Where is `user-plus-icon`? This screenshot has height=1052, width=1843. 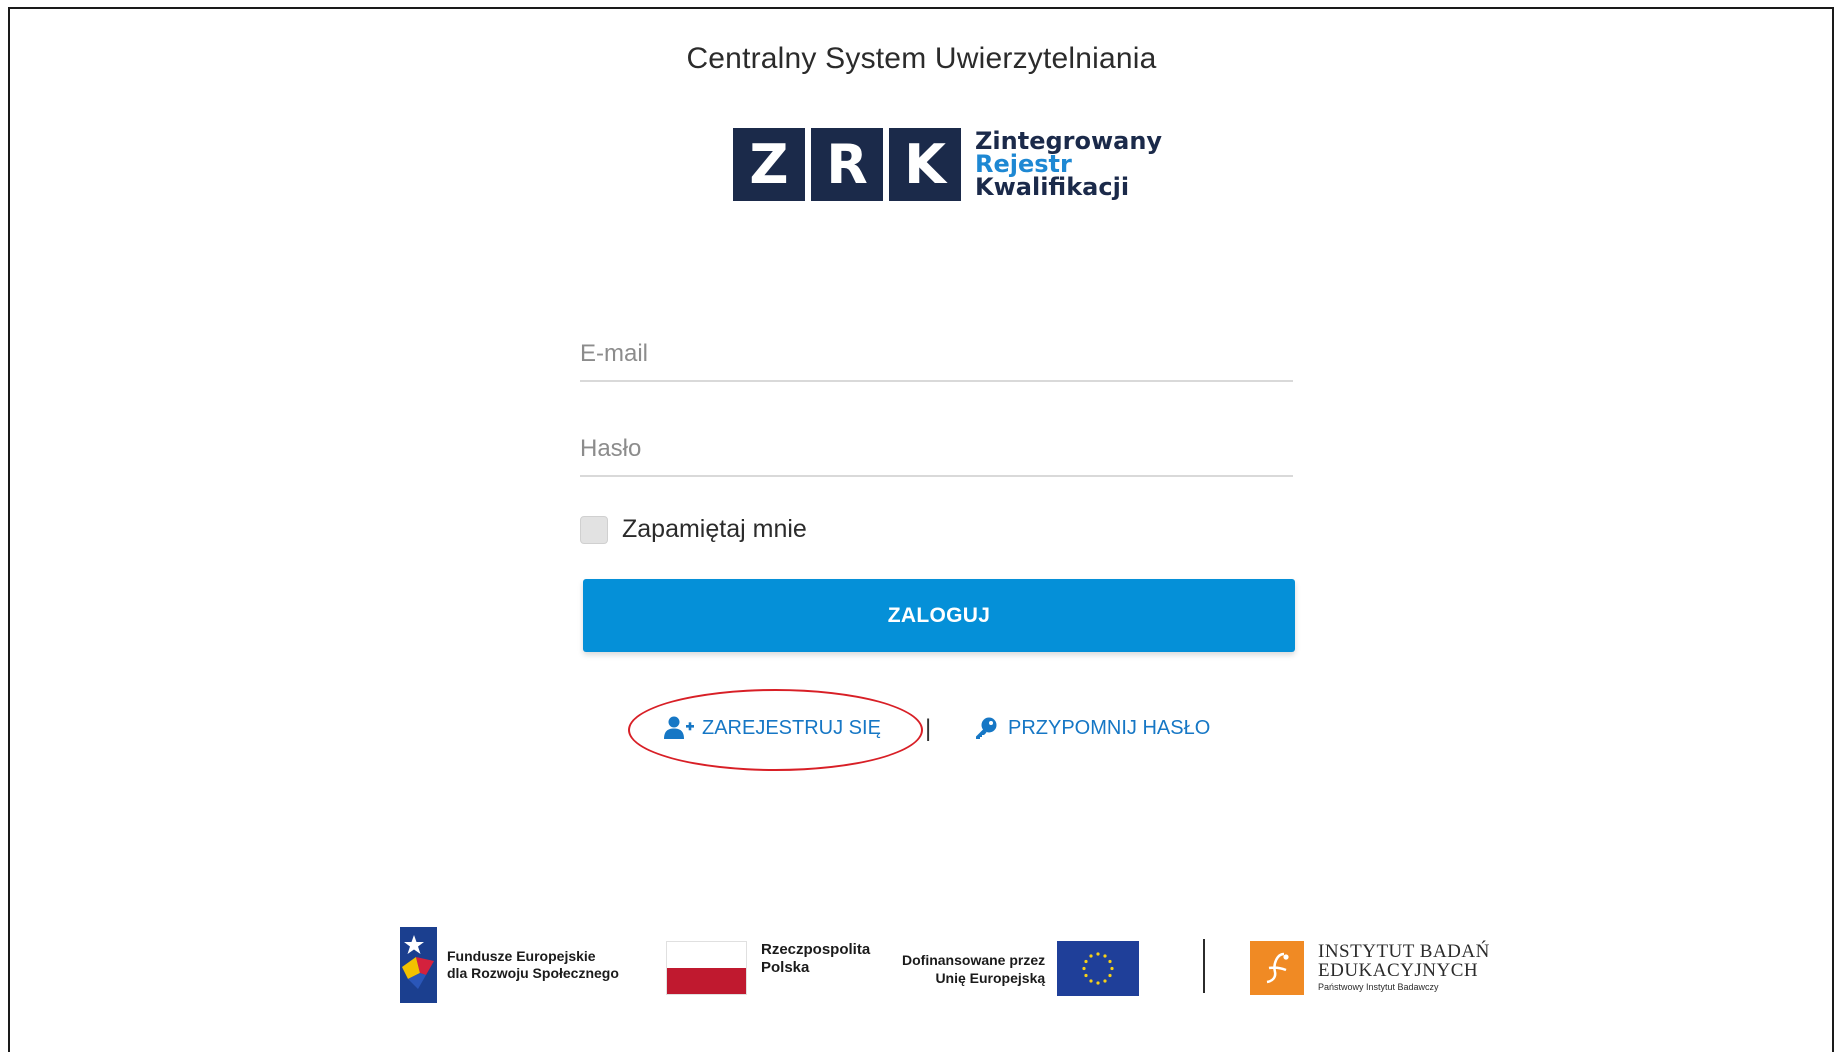 user-plus-icon is located at coordinates (679, 728).